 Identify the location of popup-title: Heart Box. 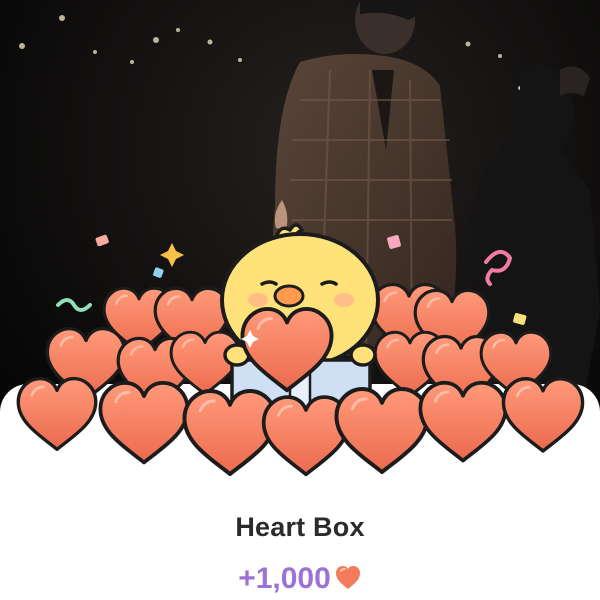
(300, 527).